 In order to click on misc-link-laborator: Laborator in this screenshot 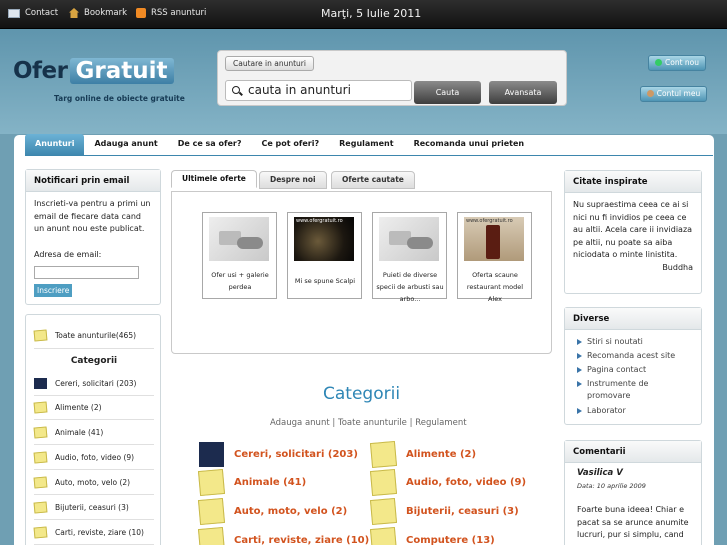, I will do `click(636, 411)`.